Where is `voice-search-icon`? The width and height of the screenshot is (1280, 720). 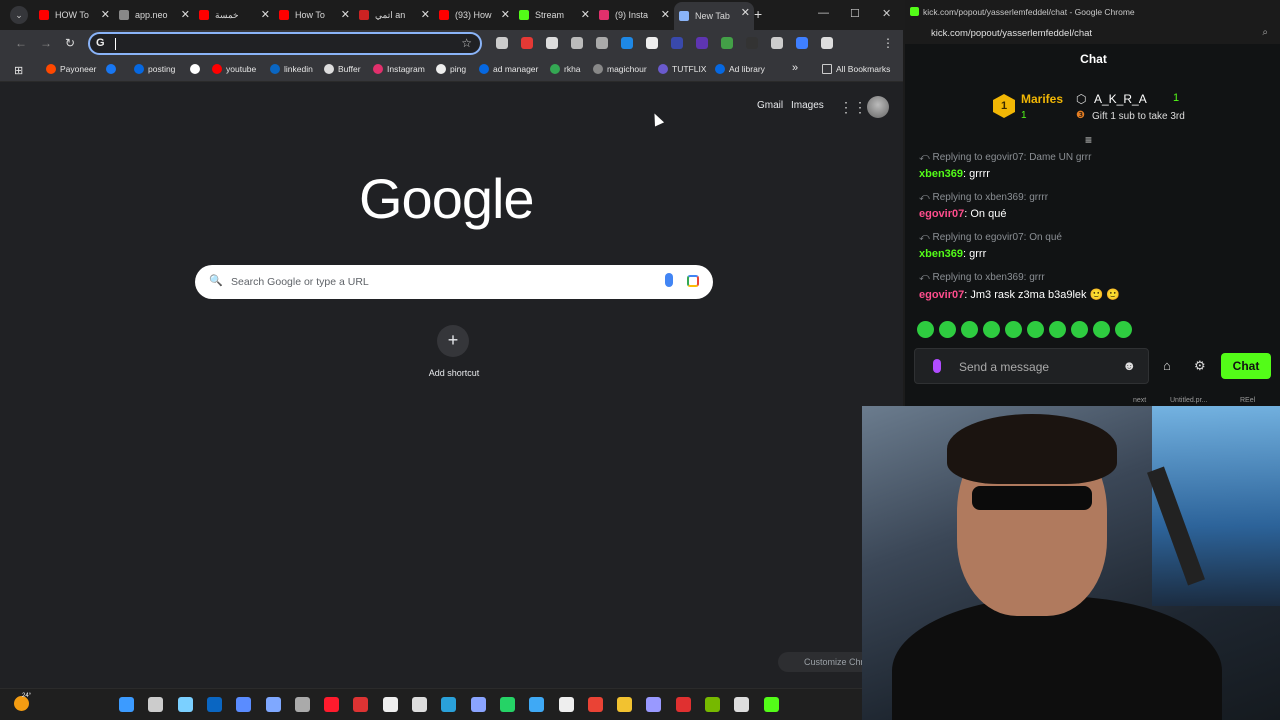
voice-search-icon is located at coordinates (669, 280).